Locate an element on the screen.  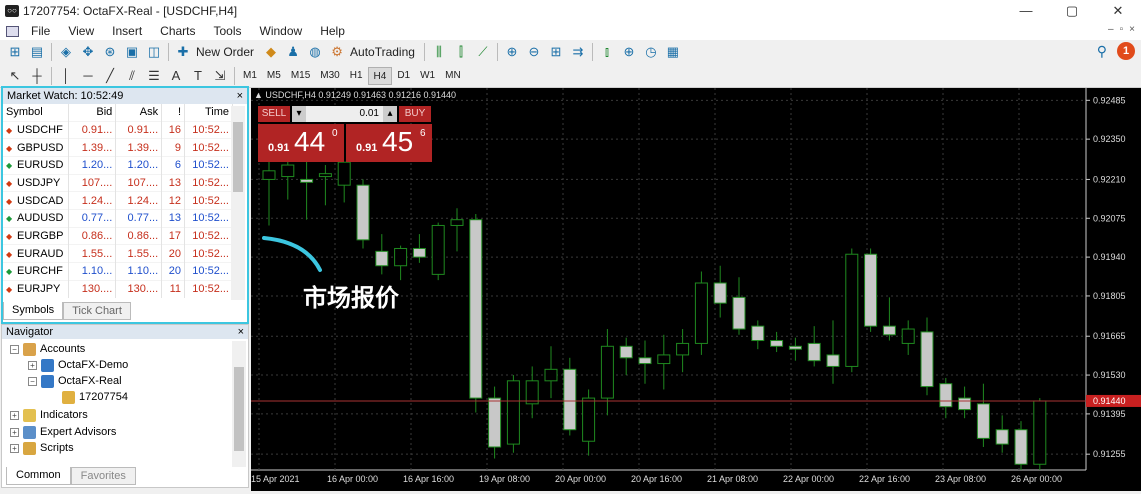
tab-tick-chart: Tick Chart is located at coordinates (97, 311).